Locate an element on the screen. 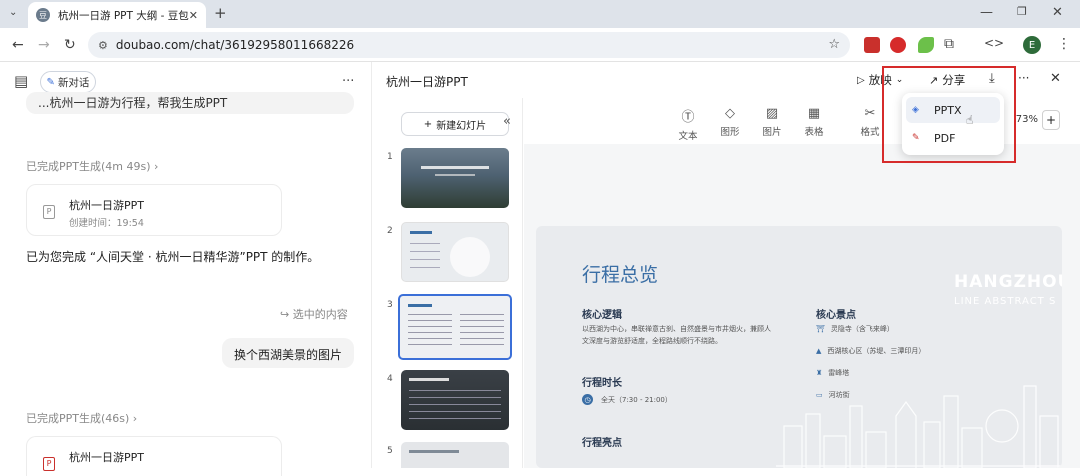 The image size is (1080, 476). tab-title: 杭州一日游 PPT 大纲 - 豆包 is located at coordinates (123, 15).